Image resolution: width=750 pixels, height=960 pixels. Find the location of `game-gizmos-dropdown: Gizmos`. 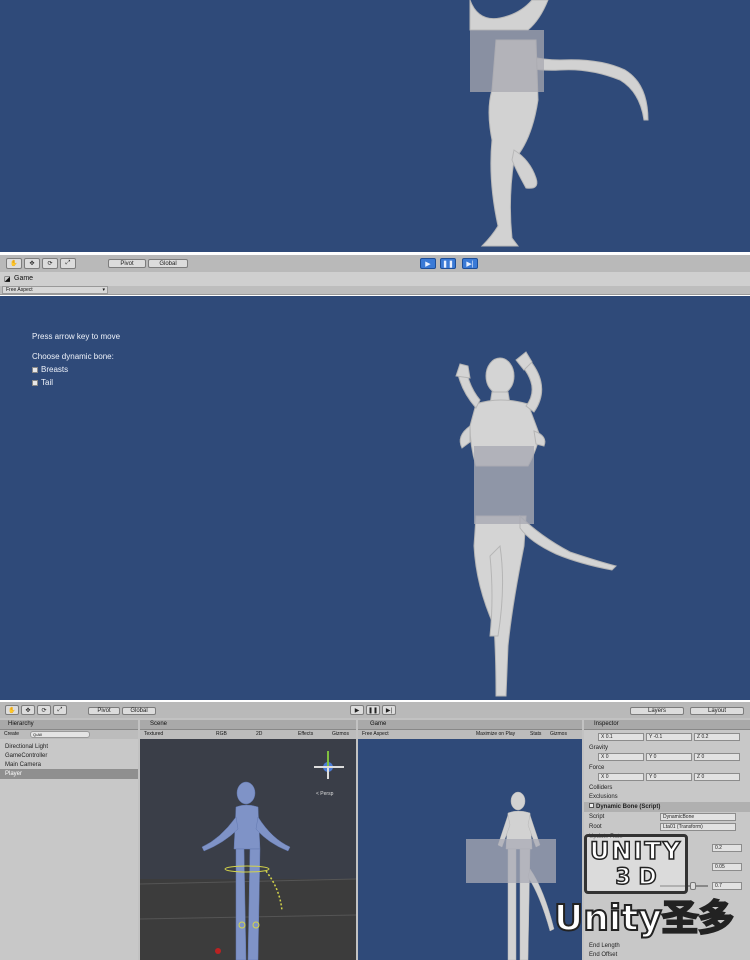

game-gizmos-dropdown: Gizmos is located at coordinates (558, 734).